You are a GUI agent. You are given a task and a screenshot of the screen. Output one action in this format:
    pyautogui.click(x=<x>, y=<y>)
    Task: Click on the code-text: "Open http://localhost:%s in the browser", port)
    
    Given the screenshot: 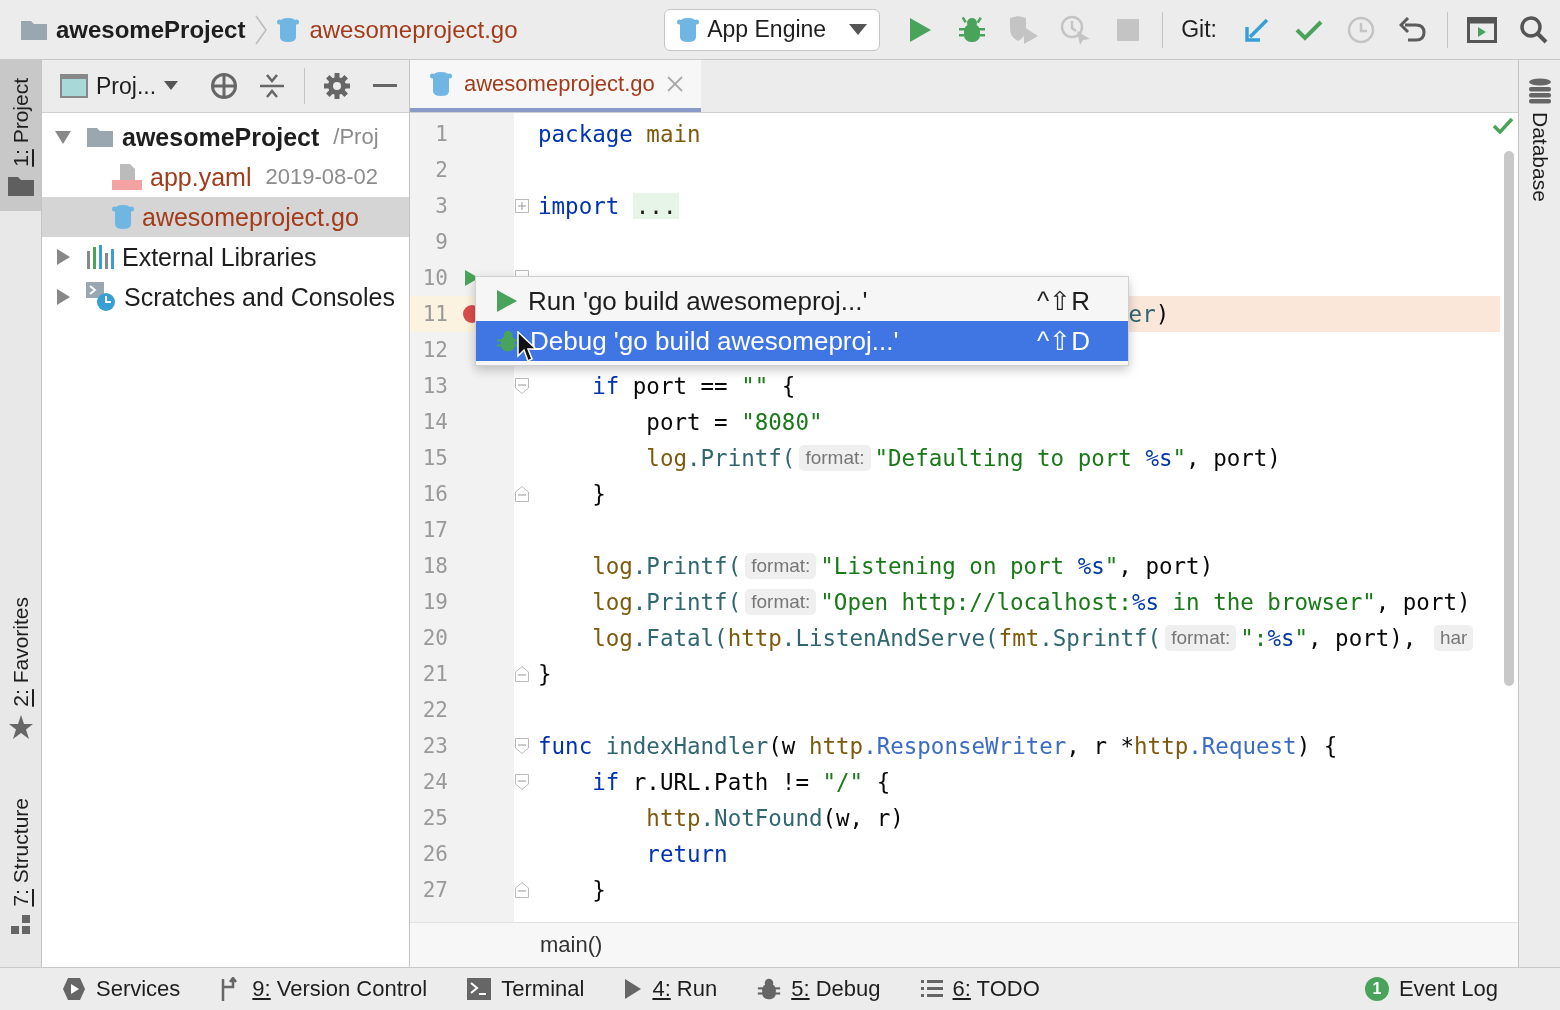 What is the action you would take?
    pyautogui.click(x=1145, y=602)
    